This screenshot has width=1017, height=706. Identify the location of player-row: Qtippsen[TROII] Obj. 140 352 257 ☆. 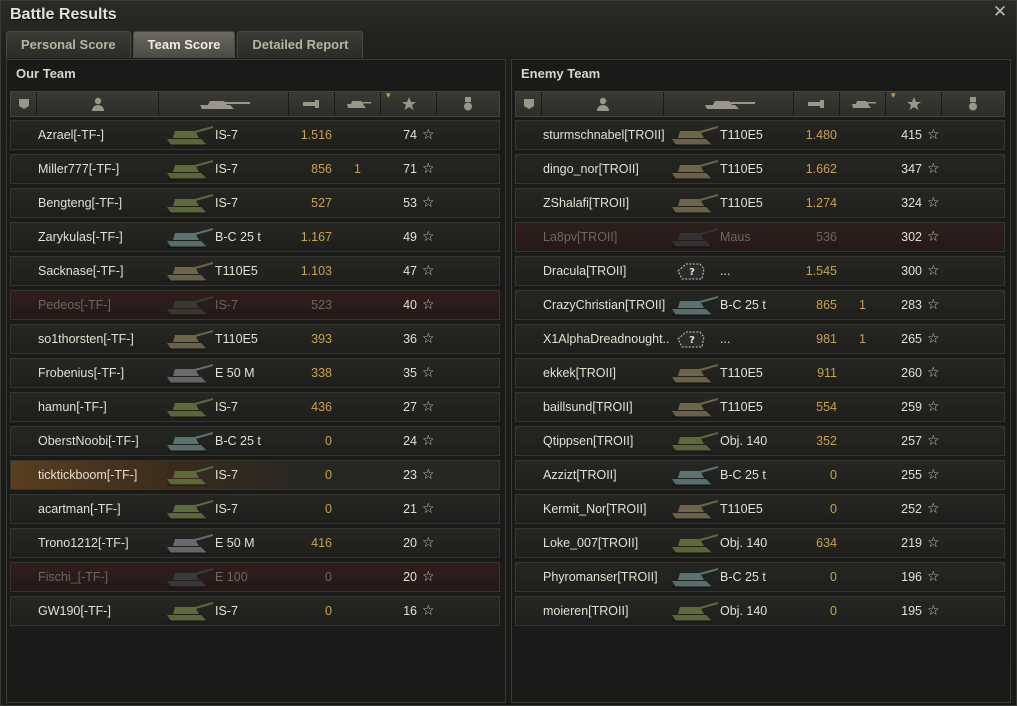
(760, 441).